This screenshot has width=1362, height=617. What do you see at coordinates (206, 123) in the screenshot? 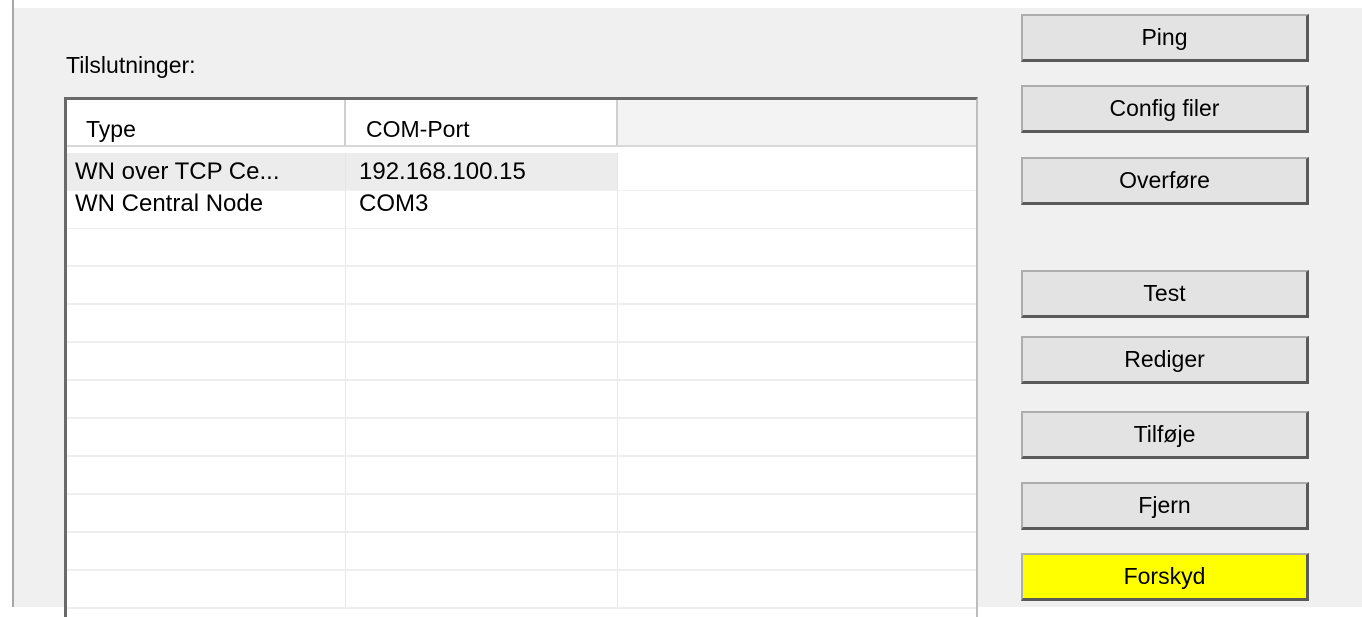
I see `column-header-type: Type` at bounding box center [206, 123].